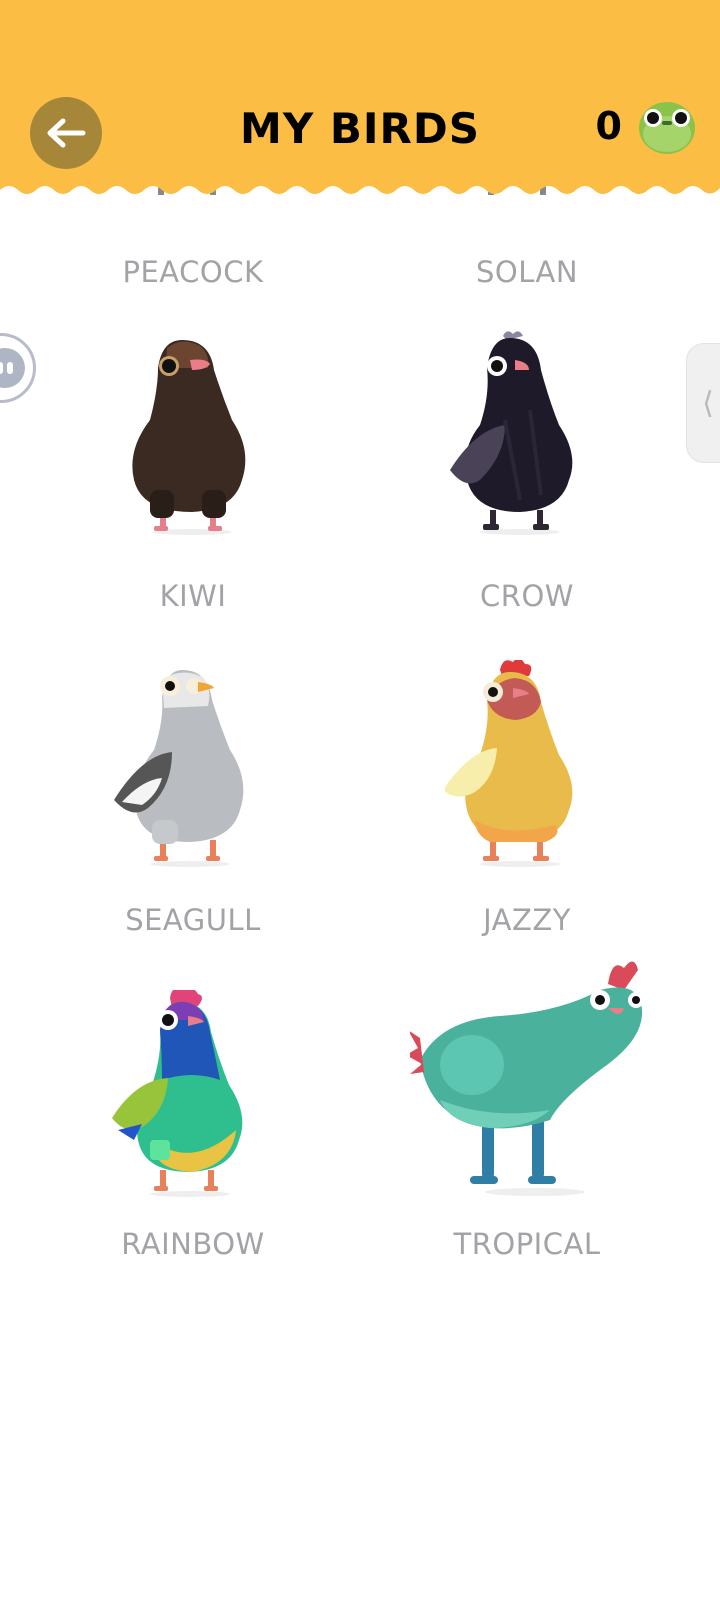 The width and height of the screenshot is (720, 1612). What do you see at coordinates (12, 368) in the screenshot?
I see `pause-icon` at bounding box center [12, 368].